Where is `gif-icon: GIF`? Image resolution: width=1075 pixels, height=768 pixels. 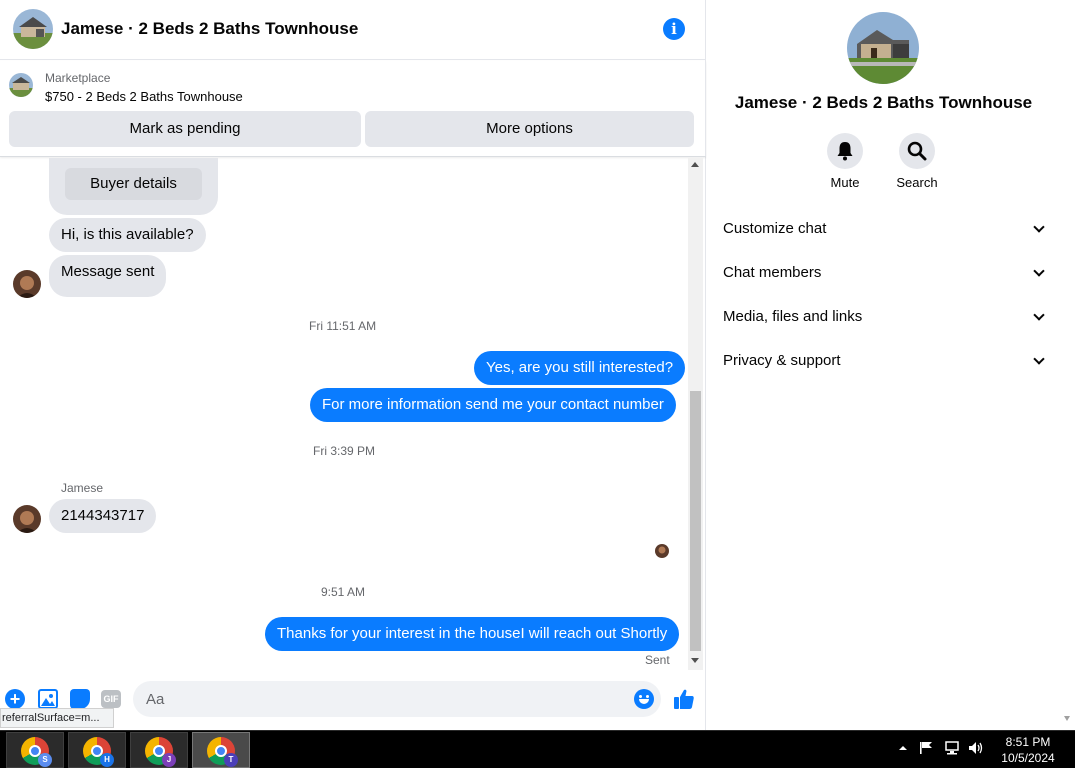 gif-icon: GIF is located at coordinates (111, 699).